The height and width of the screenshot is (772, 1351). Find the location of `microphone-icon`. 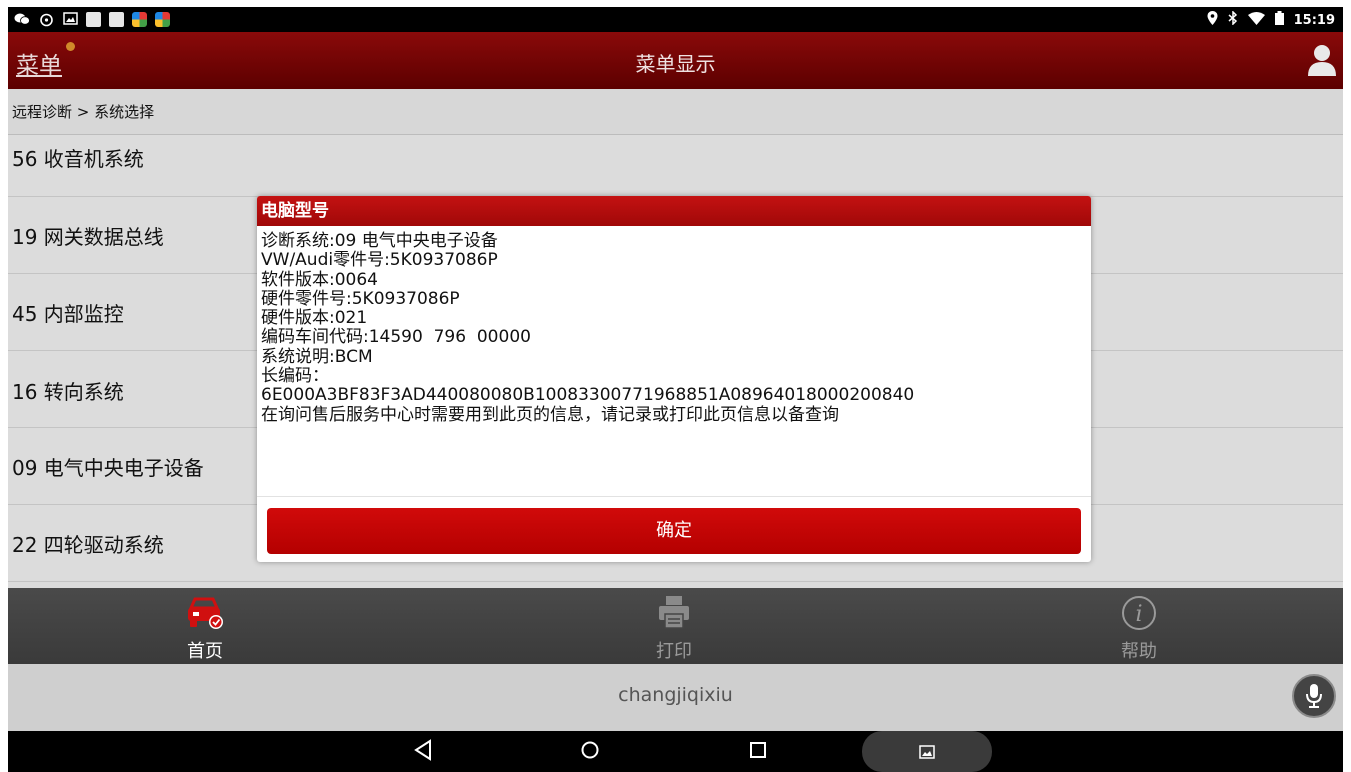

microphone-icon is located at coordinates (1314, 698).